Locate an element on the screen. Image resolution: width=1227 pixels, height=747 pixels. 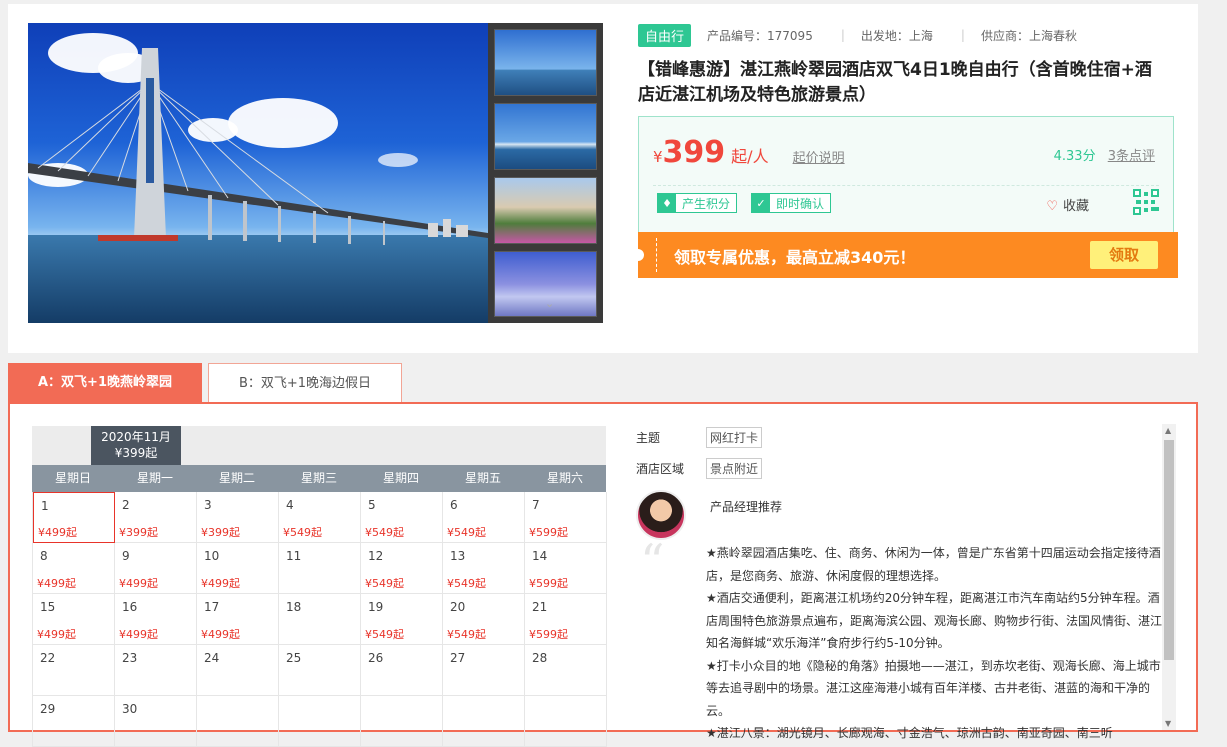
day-number: 9 is located at coordinates (126, 556).